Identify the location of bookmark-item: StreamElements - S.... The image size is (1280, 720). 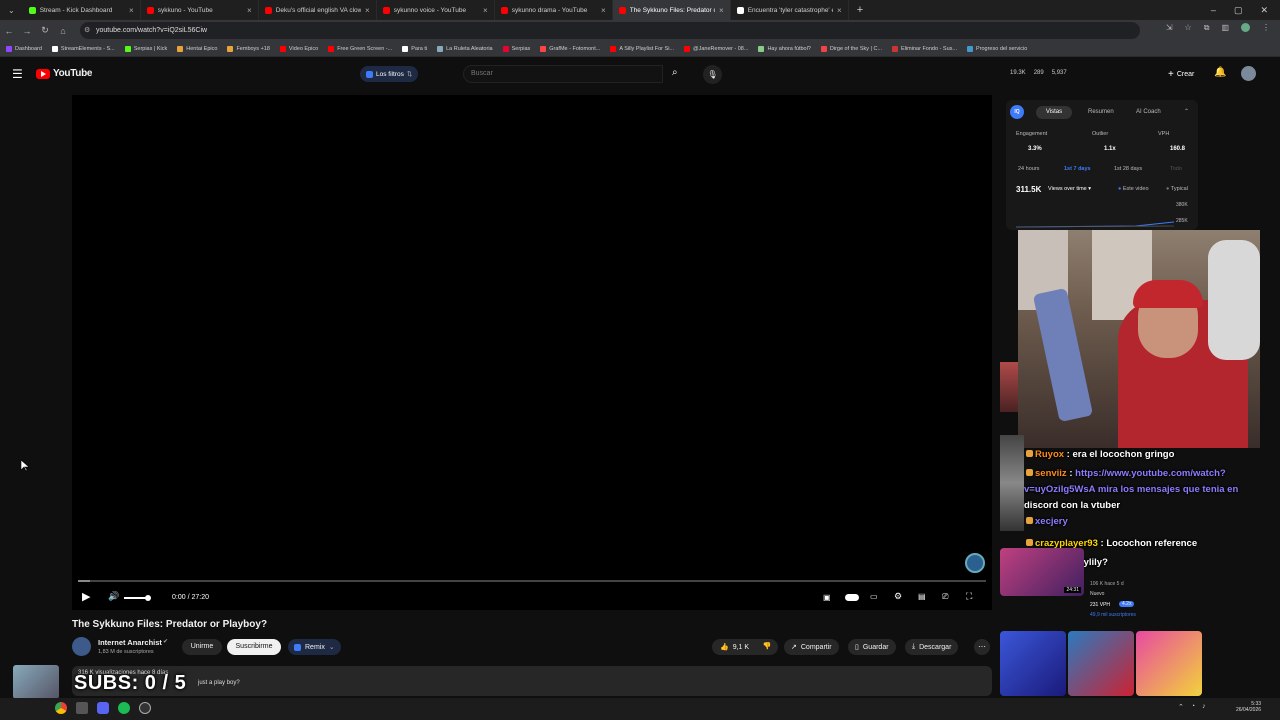
(83, 48).